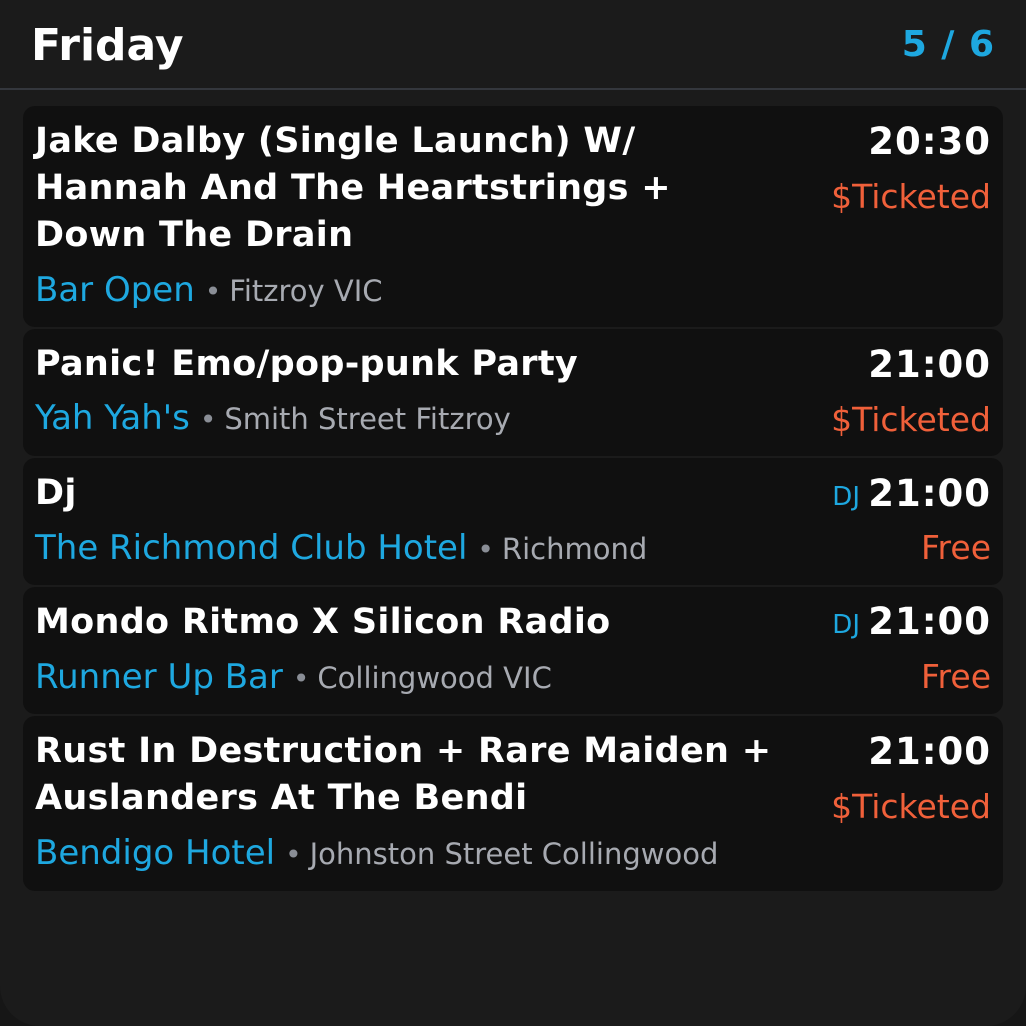  What do you see at coordinates (514, 854) in the screenshot?
I see `venue-location: Johnston Street Collingwood` at bounding box center [514, 854].